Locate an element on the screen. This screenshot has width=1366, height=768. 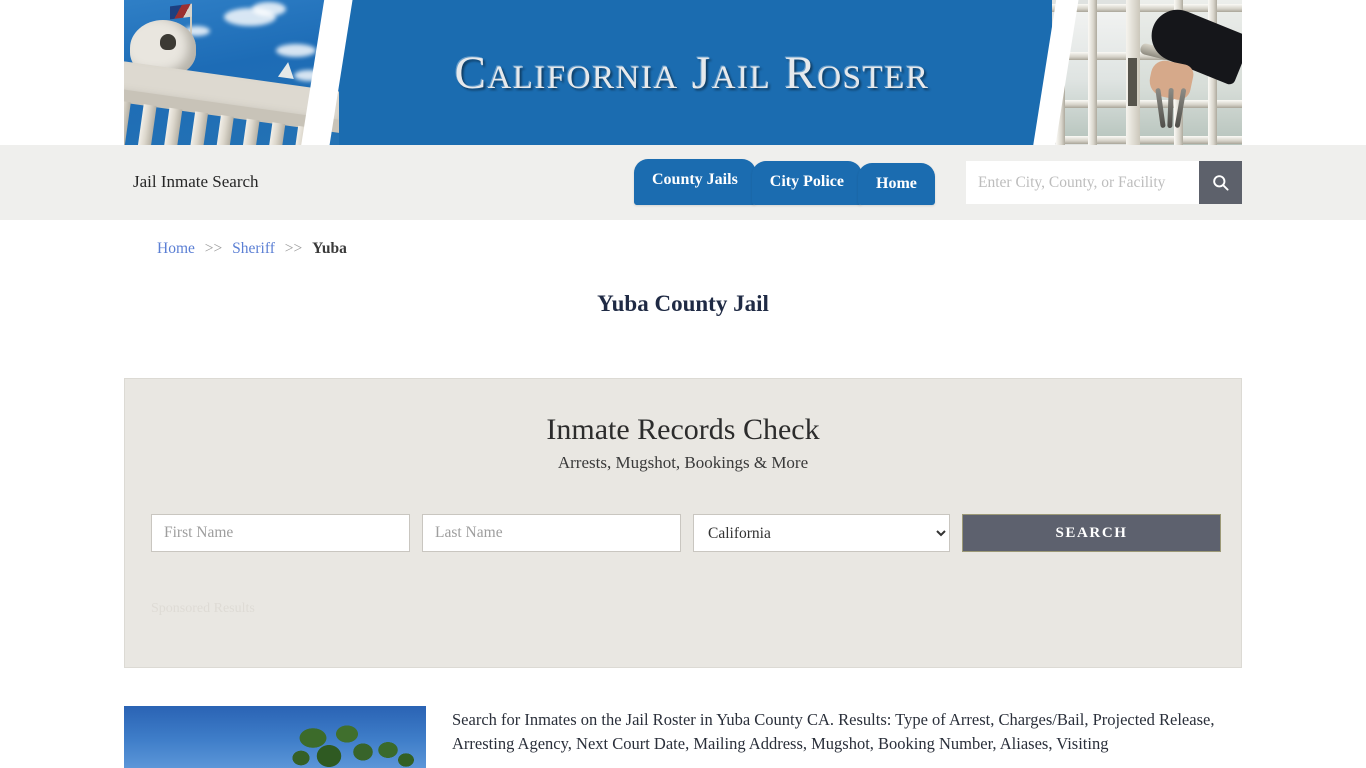
nav-tabs: County Jails City Police Home is located at coordinates (784, 182).